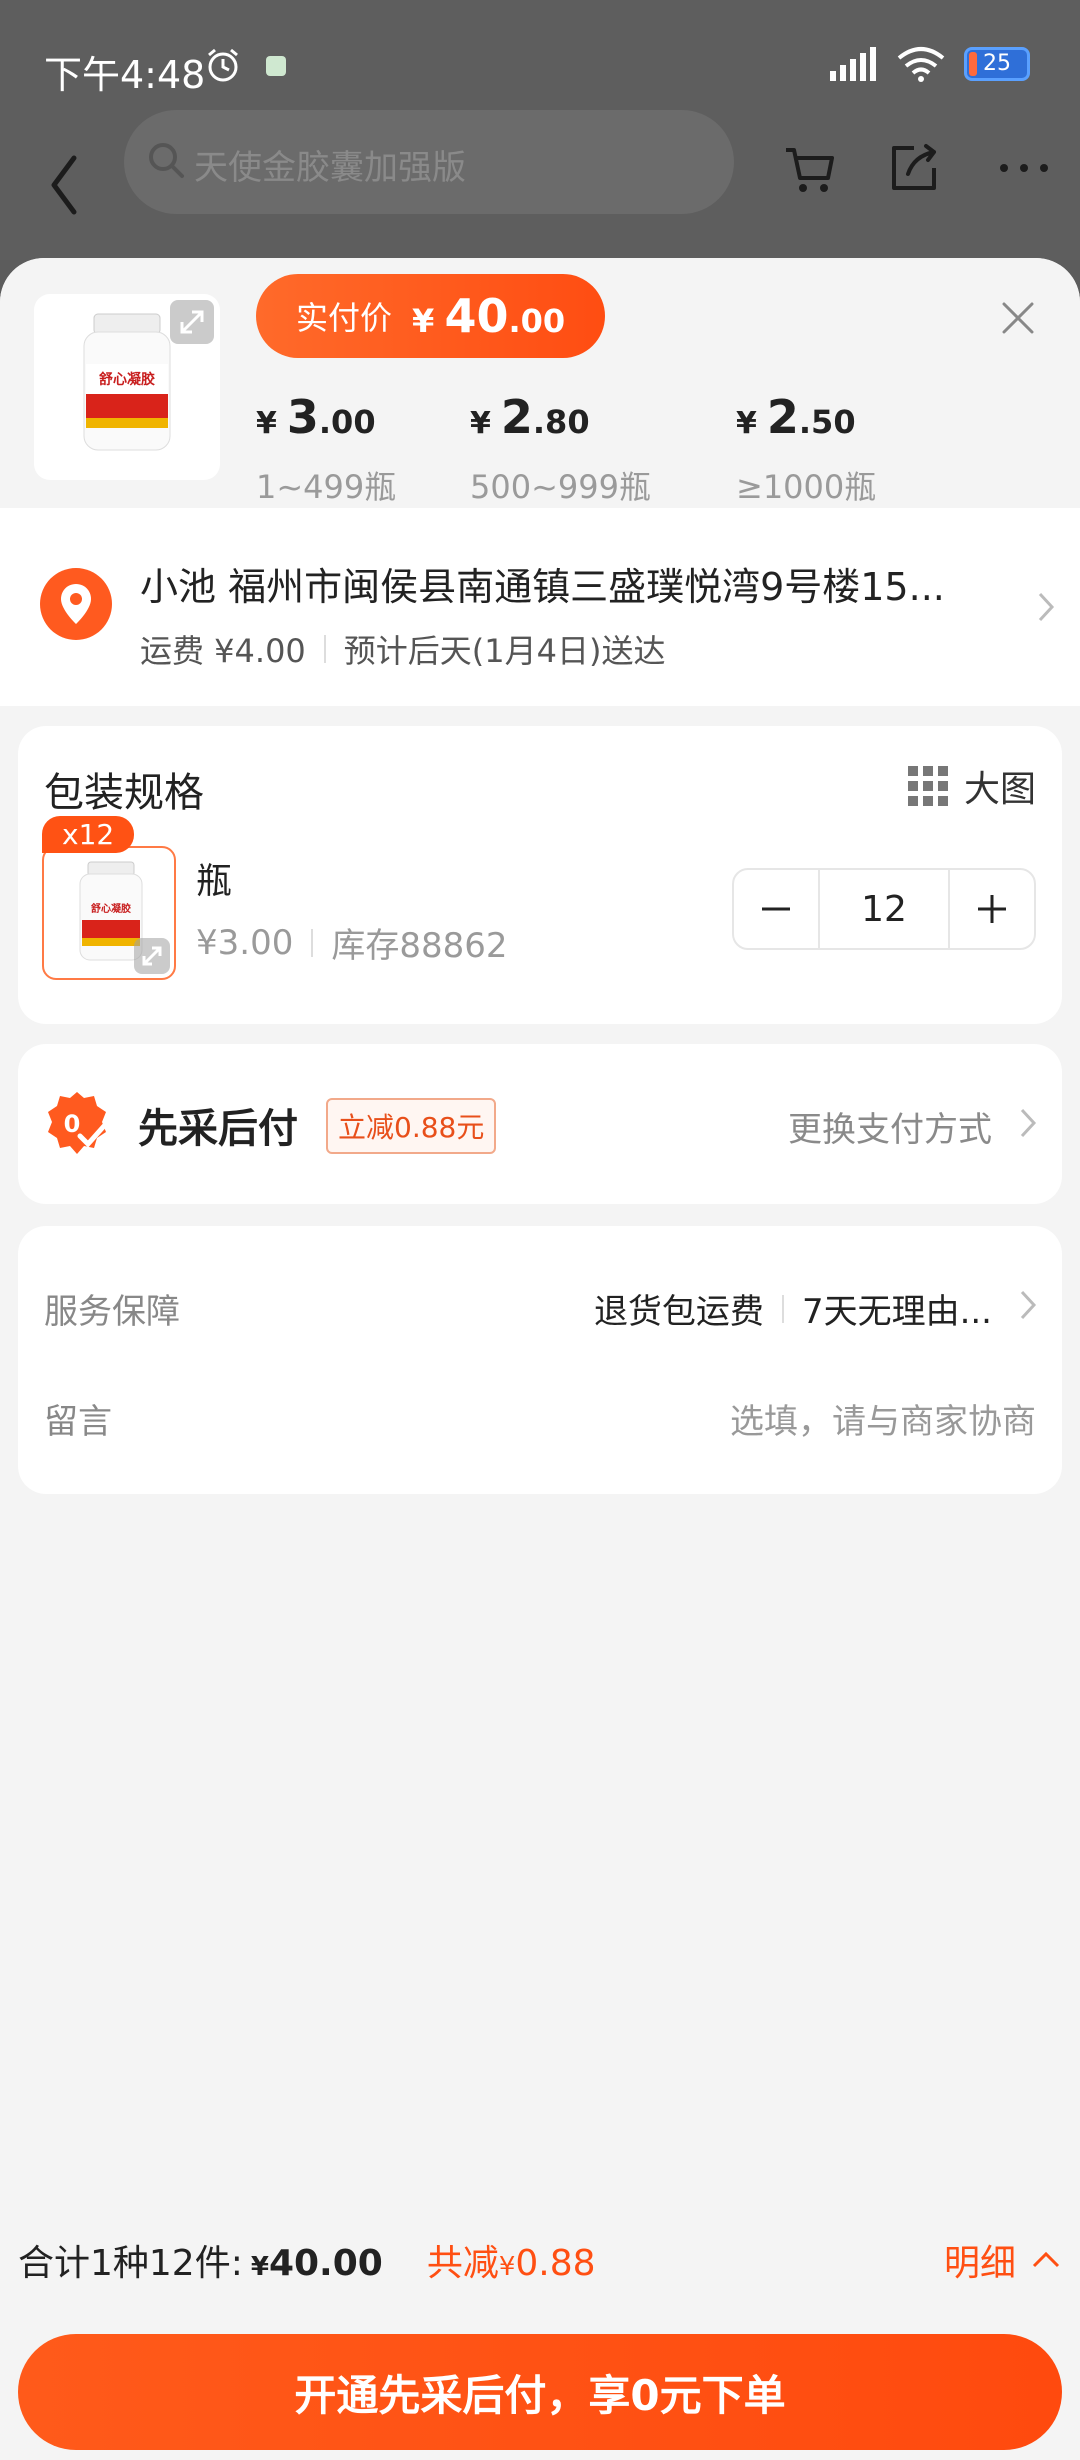 The image size is (1080, 2460). What do you see at coordinates (540, 2392) in the screenshot?
I see `submit-order-button: 开通先采后付，享0元下单` at bounding box center [540, 2392].